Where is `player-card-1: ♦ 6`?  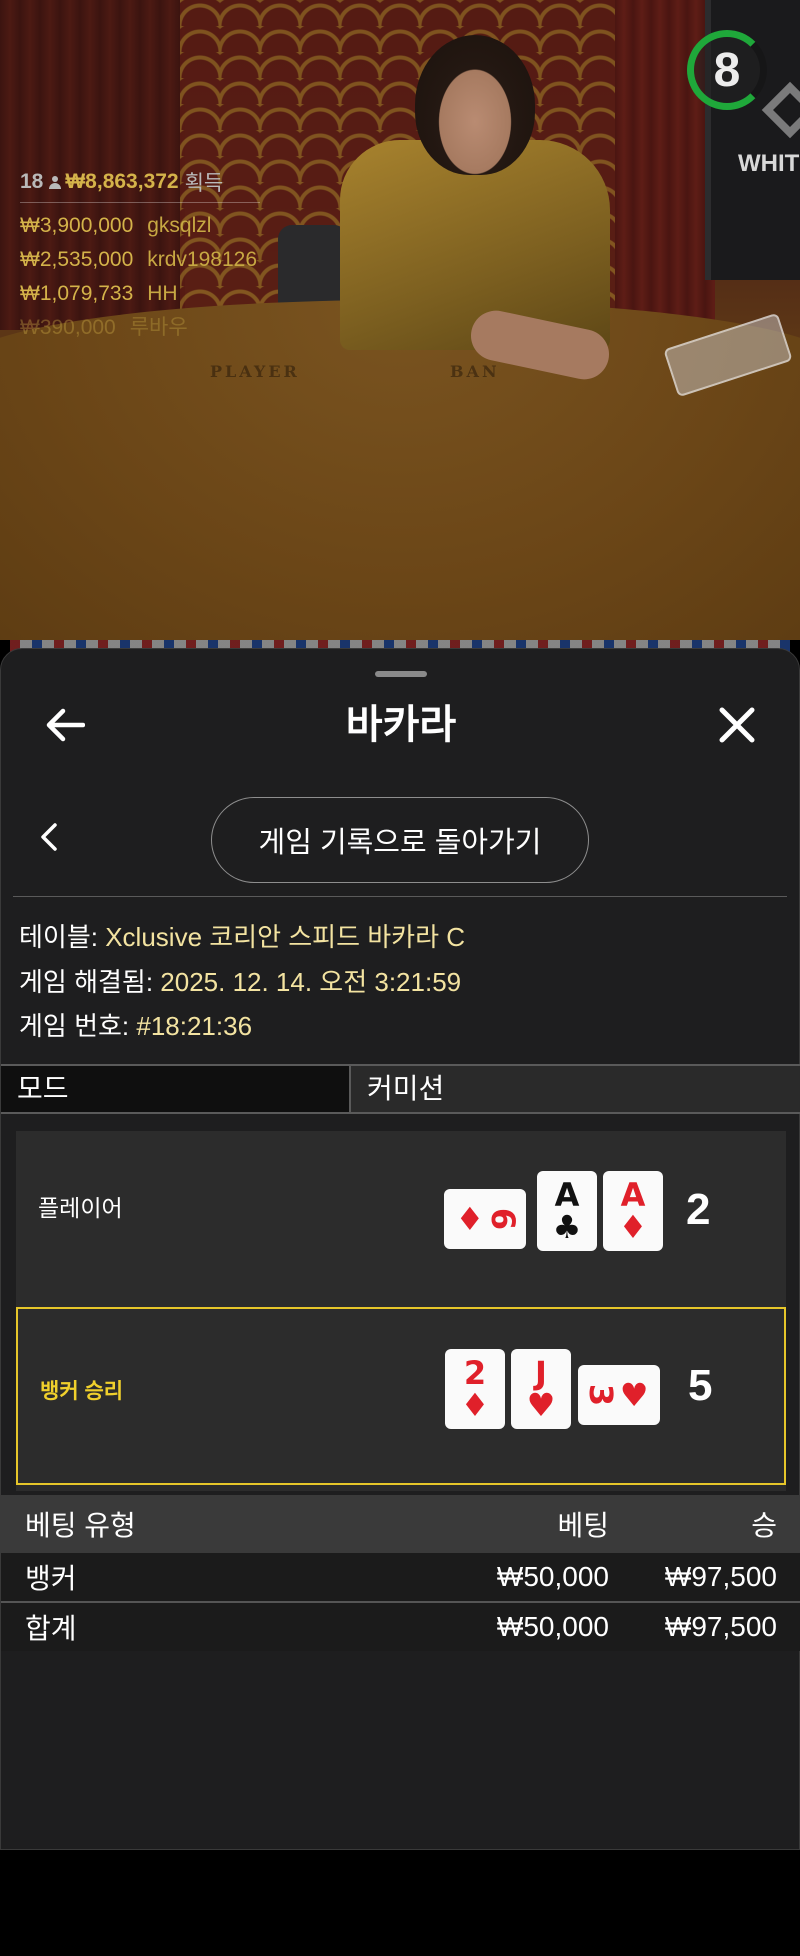 player-card-1: ♦ 6 is located at coordinates (485, 1219).